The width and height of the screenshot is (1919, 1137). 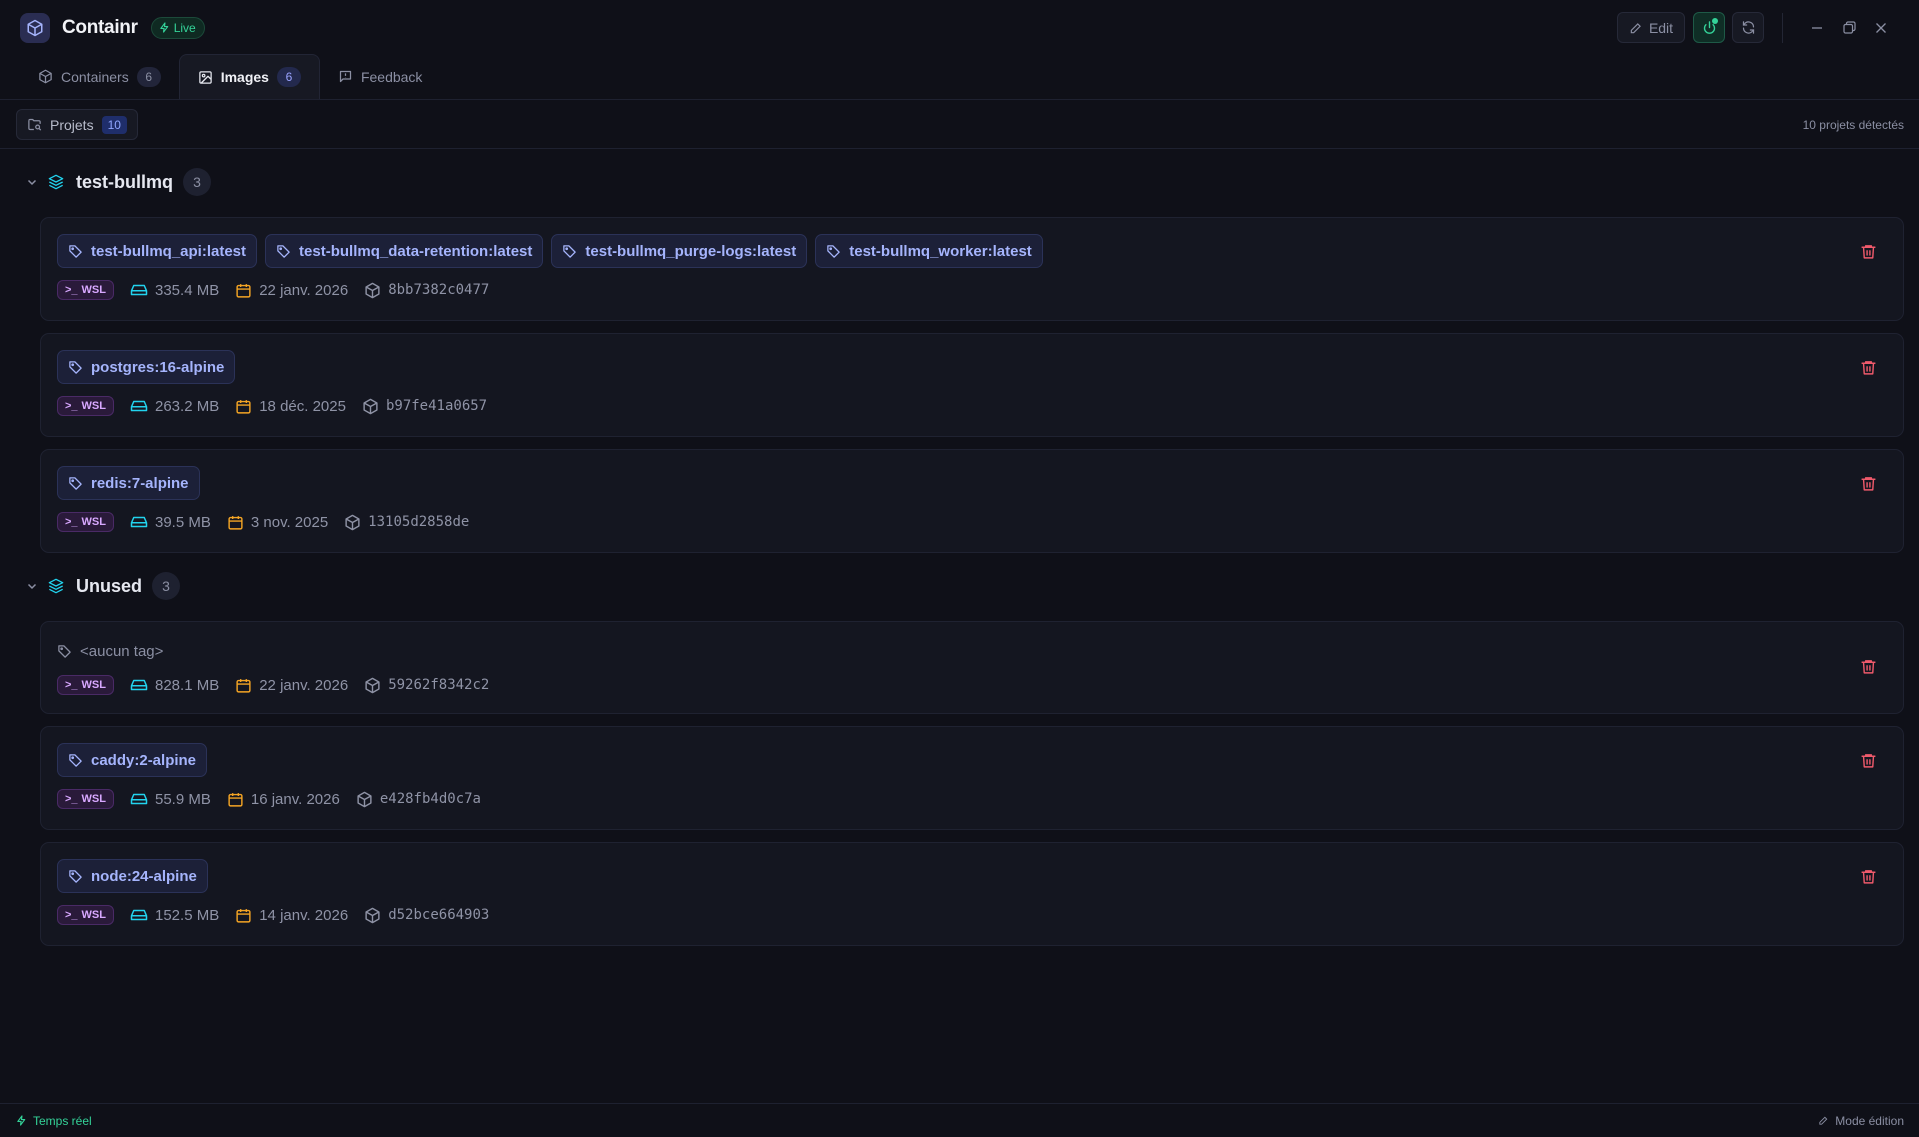 I want to click on image-meta: >_ WSL 263.2 MB 18 déc. 2025 b97fe41a0657, so click(x=272, y=406).